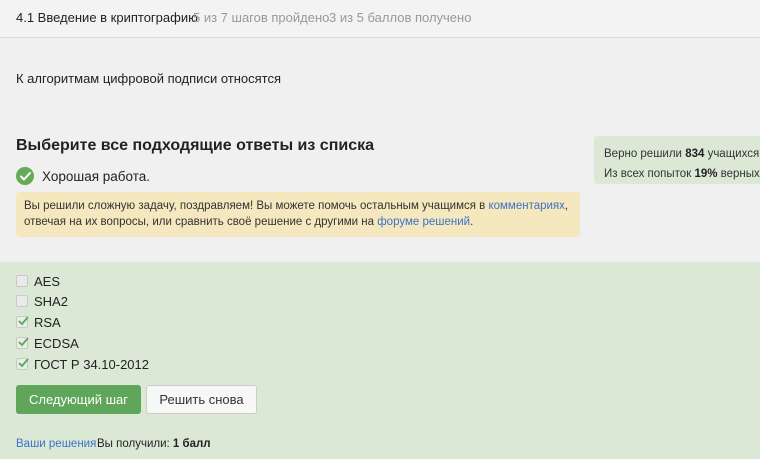 The width and height of the screenshot is (760, 459). I want to click on steps-progress: 5 из 7 шагов пройдено, so click(261, 17).